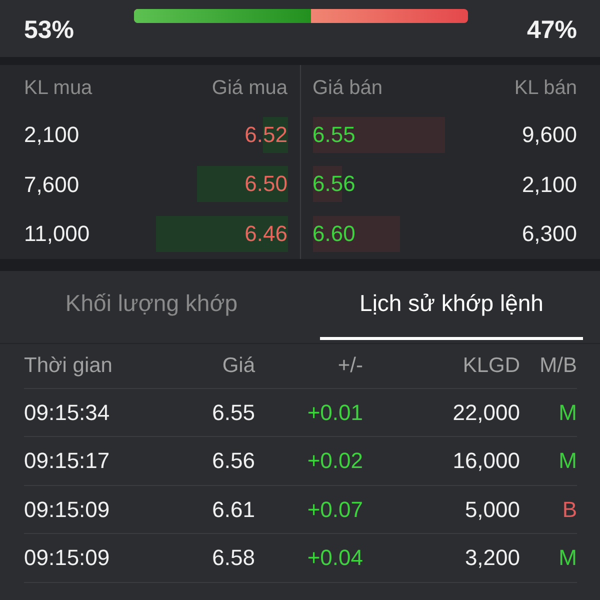 The image size is (600, 600). What do you see at coordinates (242, 184) in the screenshot?
I see `bid-price: 6.50` at bounding box center [242, 184].